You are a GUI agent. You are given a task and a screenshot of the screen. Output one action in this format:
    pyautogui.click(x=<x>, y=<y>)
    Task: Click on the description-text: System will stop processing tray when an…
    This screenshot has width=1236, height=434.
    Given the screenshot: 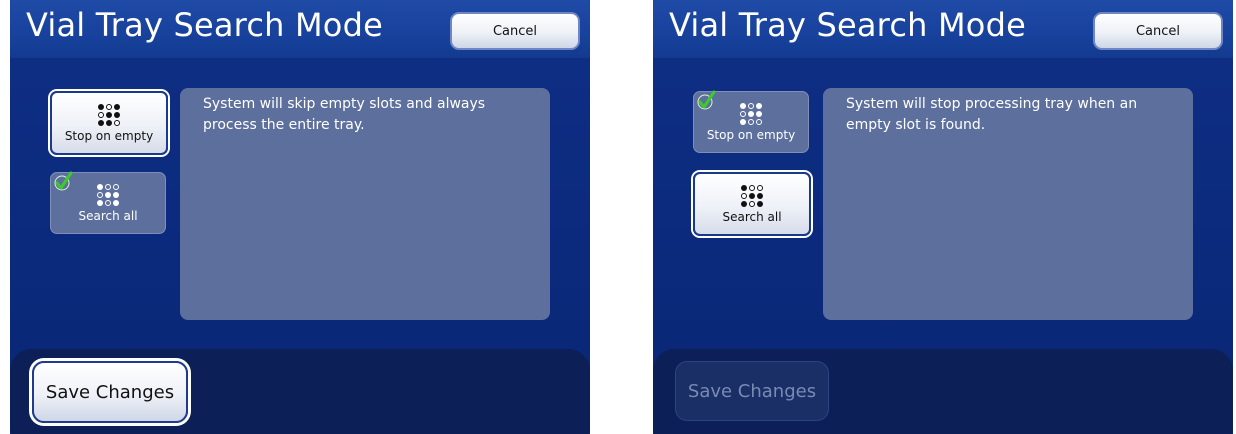 What is the action you would take?
    pyautogui.click(x=992, y=114)
    